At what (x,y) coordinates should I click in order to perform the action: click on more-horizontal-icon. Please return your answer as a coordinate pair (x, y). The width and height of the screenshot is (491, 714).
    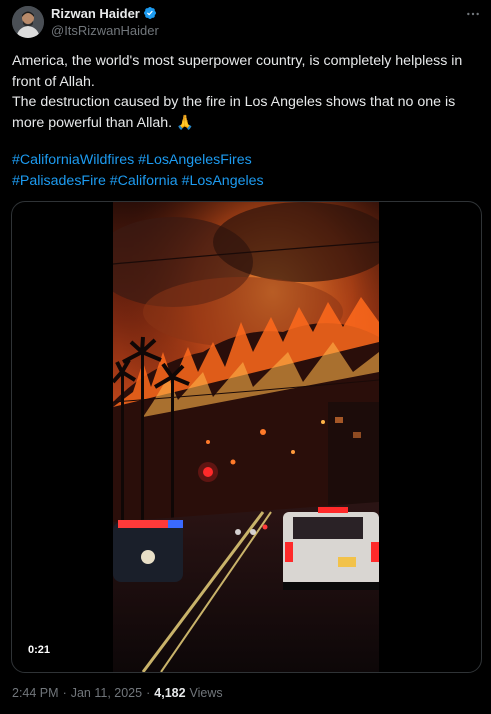
    Looking at the image, I should click on (473, 14).